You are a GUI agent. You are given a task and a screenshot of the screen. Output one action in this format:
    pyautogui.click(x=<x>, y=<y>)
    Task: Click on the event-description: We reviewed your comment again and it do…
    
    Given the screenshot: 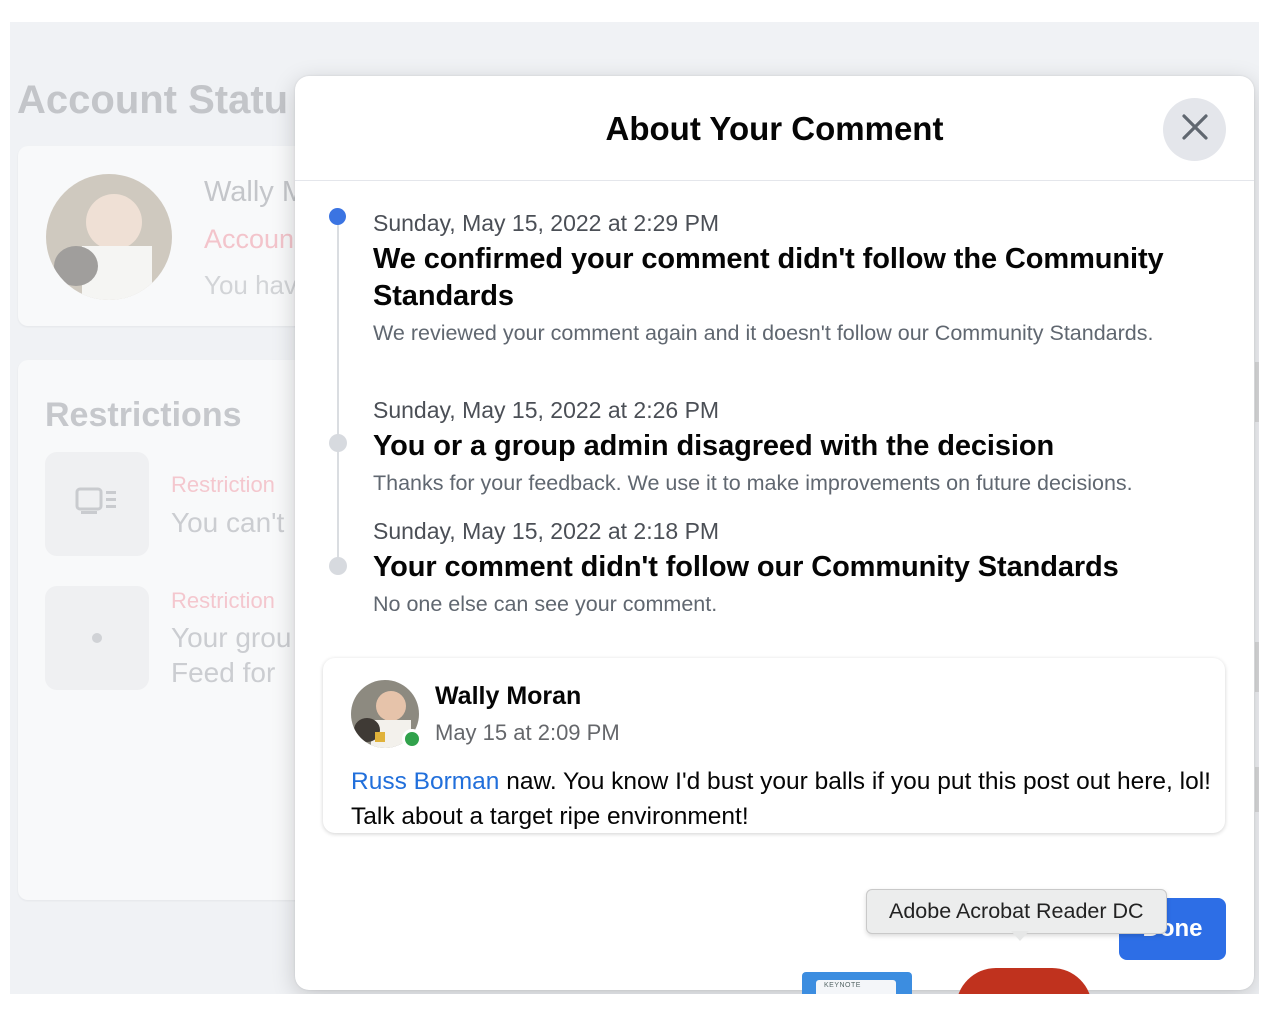 What is the action you would take?
    pyautogui.click(x=763, y=333)
    